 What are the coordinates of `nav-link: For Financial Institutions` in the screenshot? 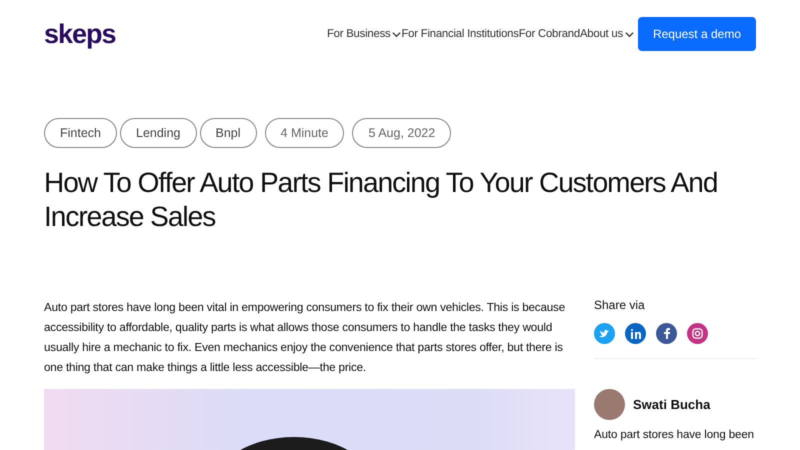 It's located at (460, 34).